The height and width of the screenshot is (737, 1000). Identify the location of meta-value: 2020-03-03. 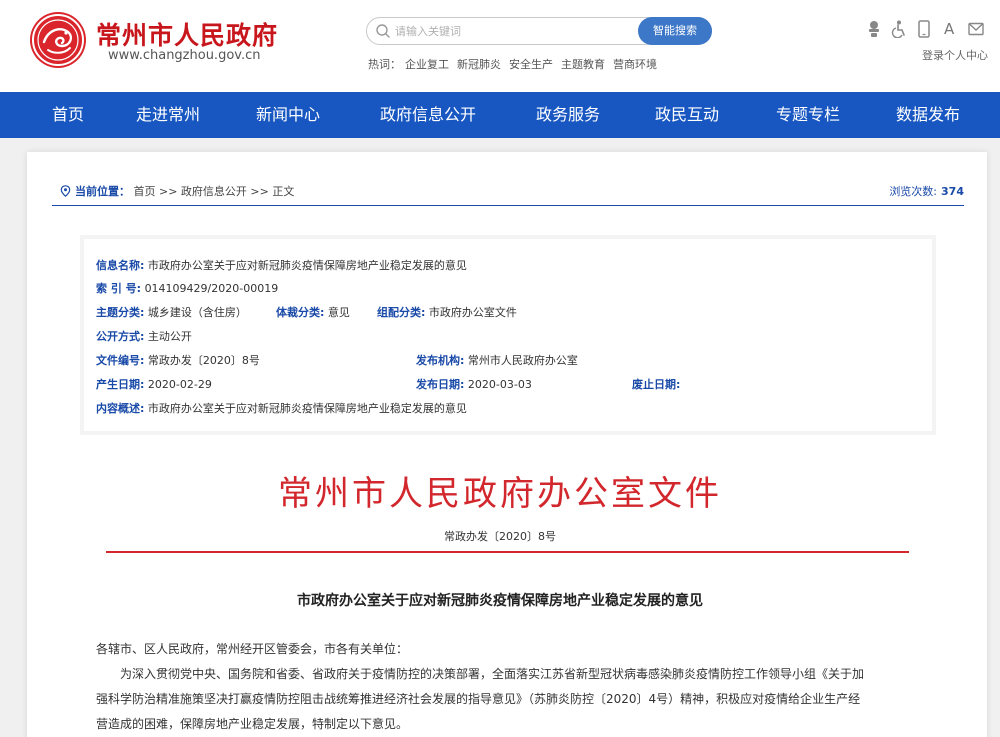
(499, 384).